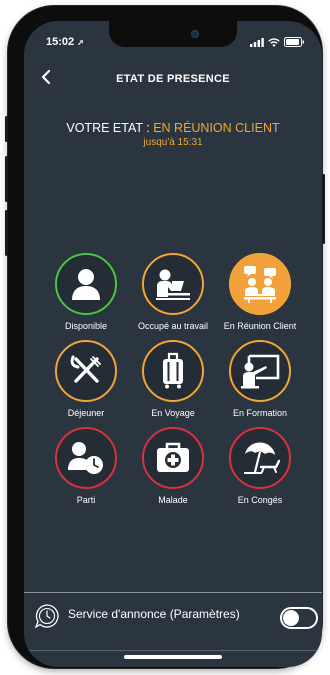 Image resolution: width=330 pixels, height=675 pixels. I want to click on mute-switch, so click(6, 129).